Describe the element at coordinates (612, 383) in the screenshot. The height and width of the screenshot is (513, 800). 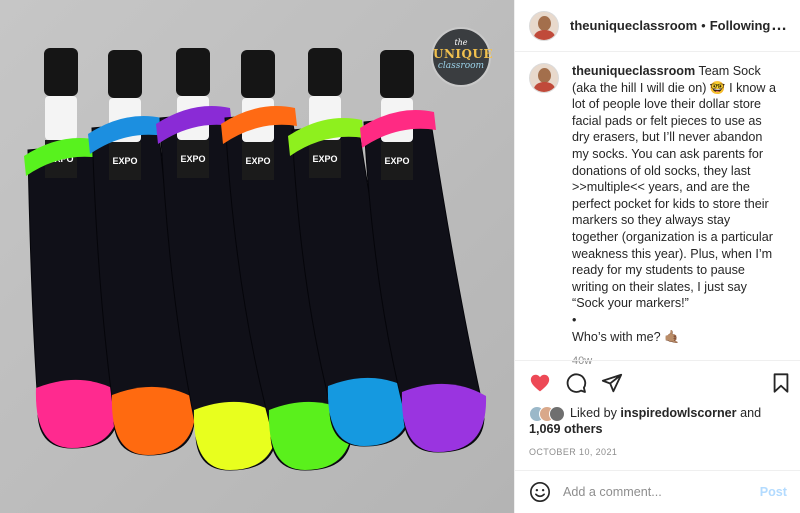
I see `paper-plane-icon` at that location.